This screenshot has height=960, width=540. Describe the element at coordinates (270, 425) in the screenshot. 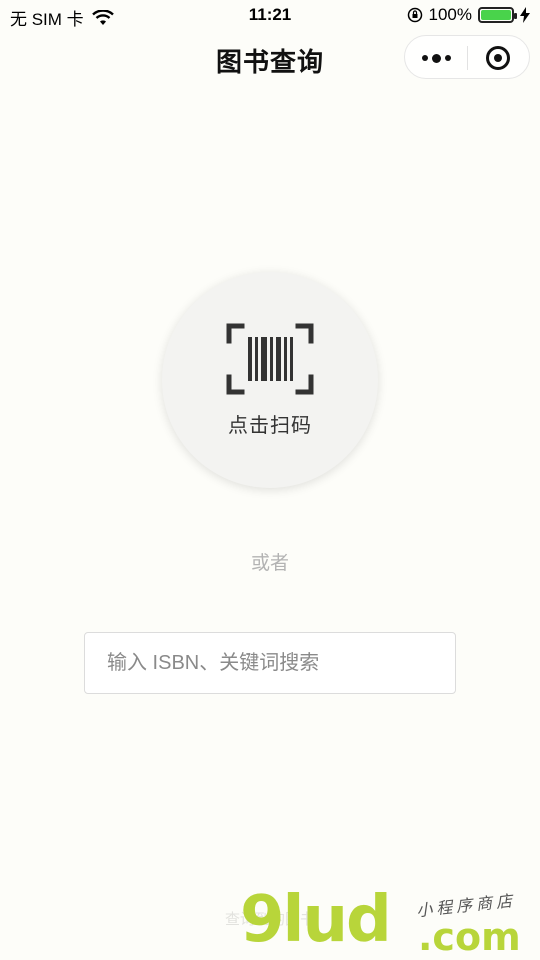

I see `scan-label: 点击扫码` at that location.